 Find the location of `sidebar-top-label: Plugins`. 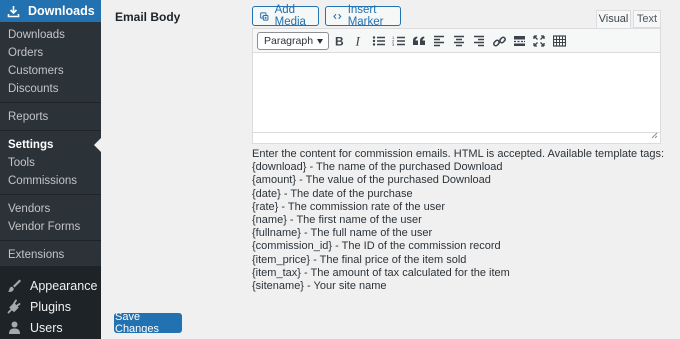

sidebar-top-label: Plugins is located at coordinates (50, 306).